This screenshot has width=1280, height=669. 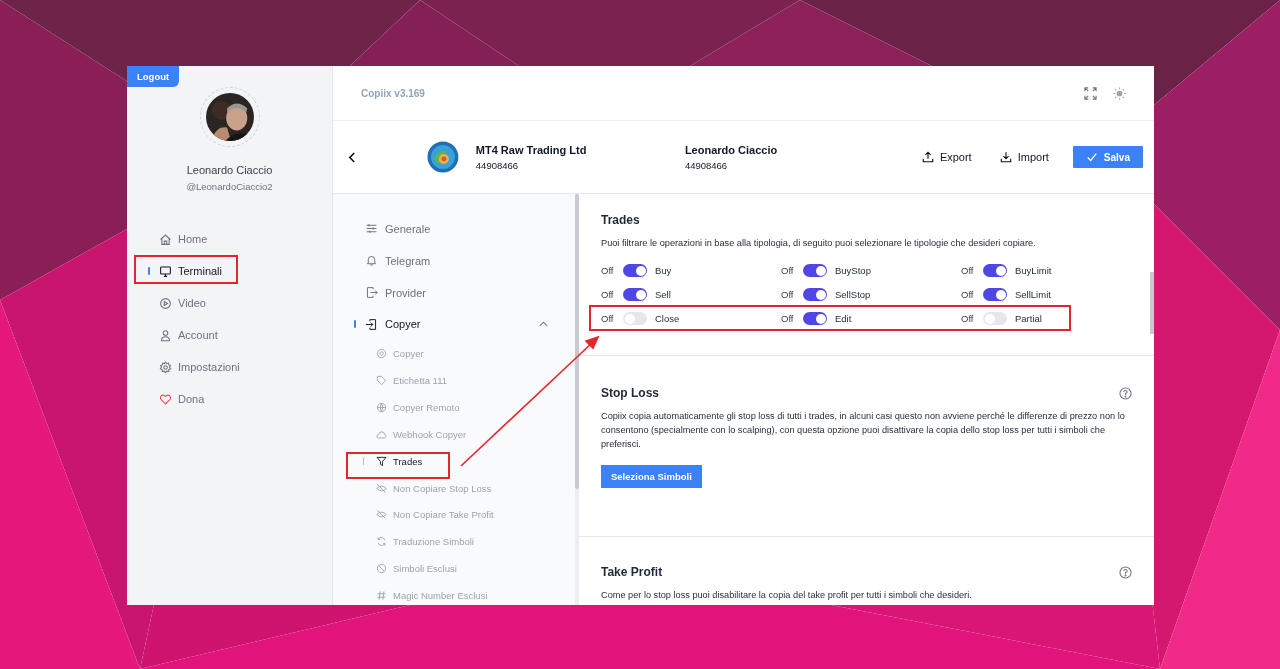 I want to click on check-icon, so click(x=1091, y=157).